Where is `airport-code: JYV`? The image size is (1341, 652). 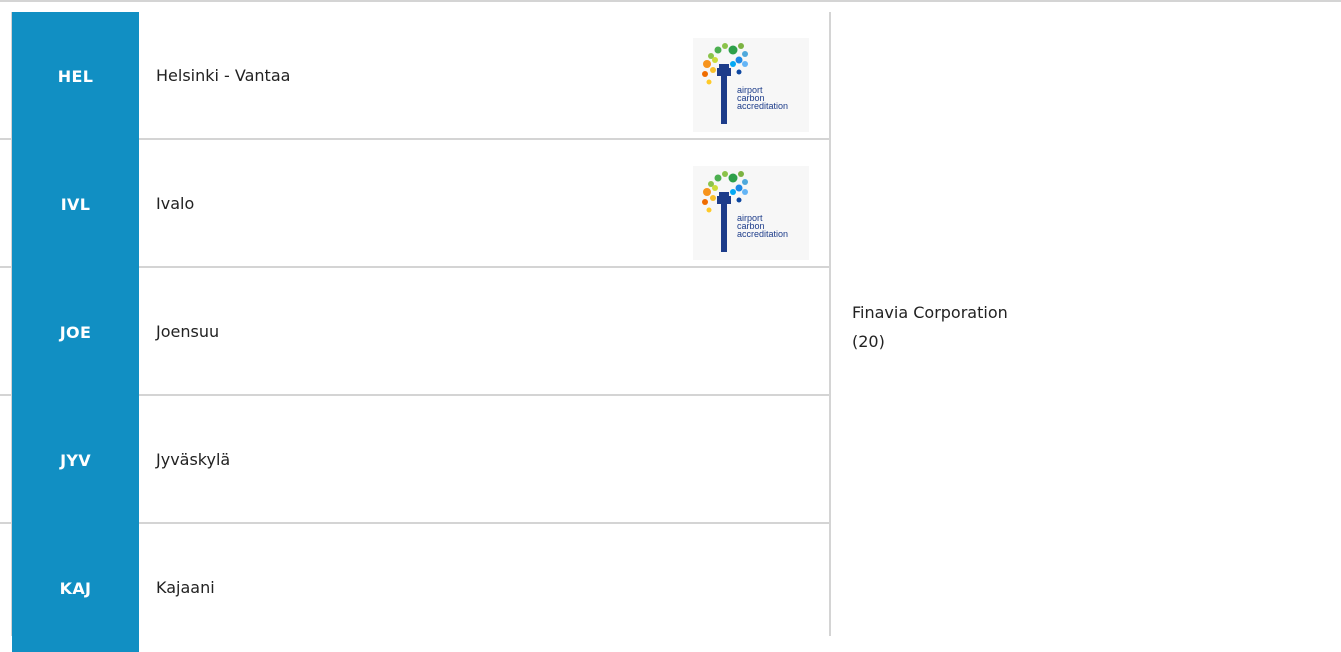
airport-code: JYV is located at coordinates (75, 460).